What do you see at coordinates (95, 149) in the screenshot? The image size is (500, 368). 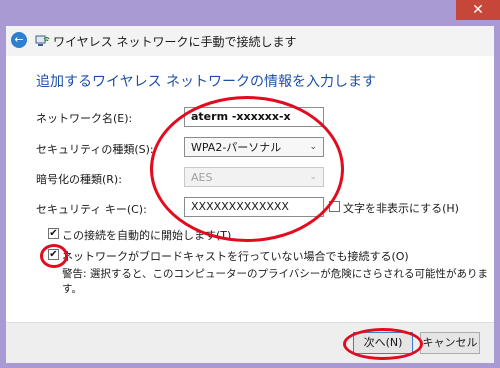 I see `security-type-label: セキュリティの種類(S):` at bounding box center [95, 149].